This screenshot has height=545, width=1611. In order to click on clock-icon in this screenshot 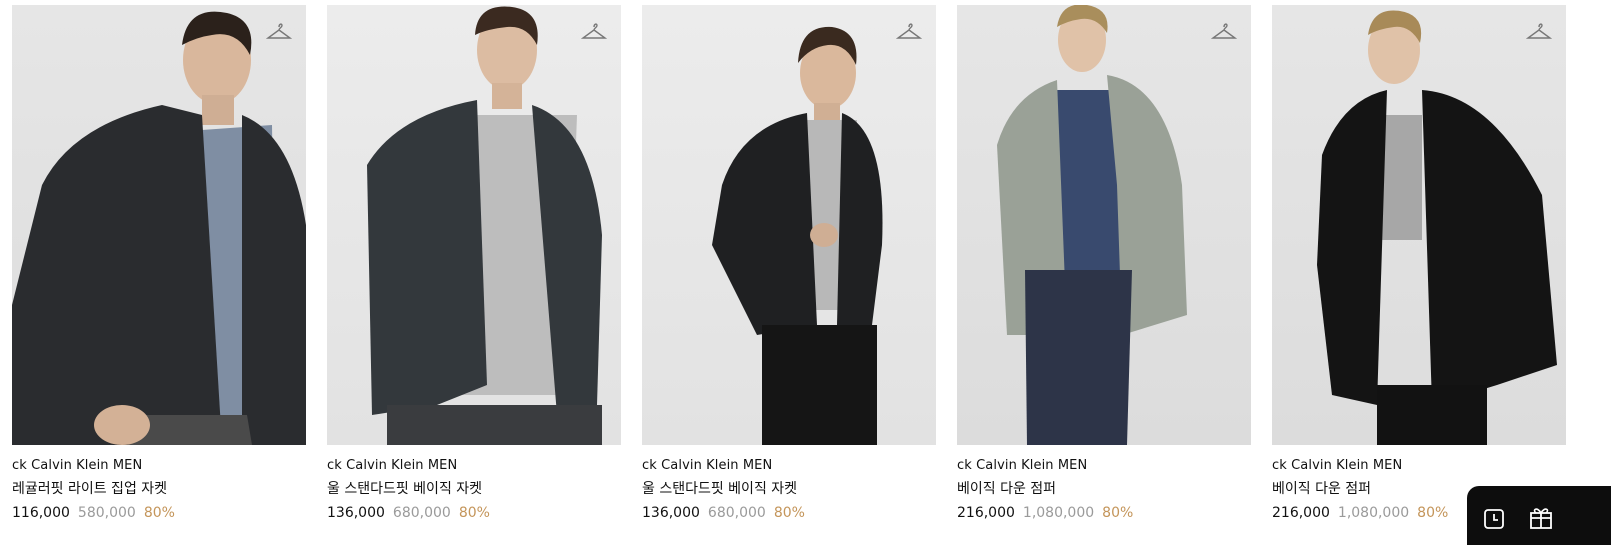, I will do `click(1494, 519)`.